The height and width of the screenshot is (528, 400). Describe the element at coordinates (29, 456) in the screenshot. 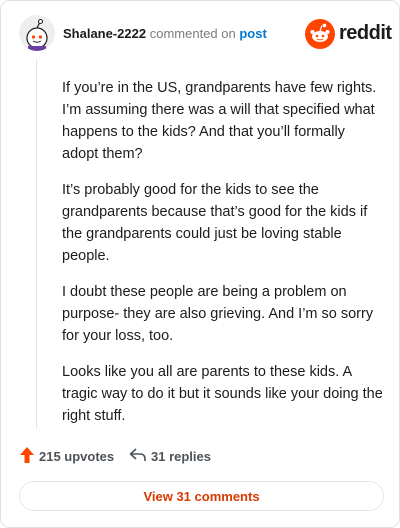

I see `upvote-arrow-icon` at that location.